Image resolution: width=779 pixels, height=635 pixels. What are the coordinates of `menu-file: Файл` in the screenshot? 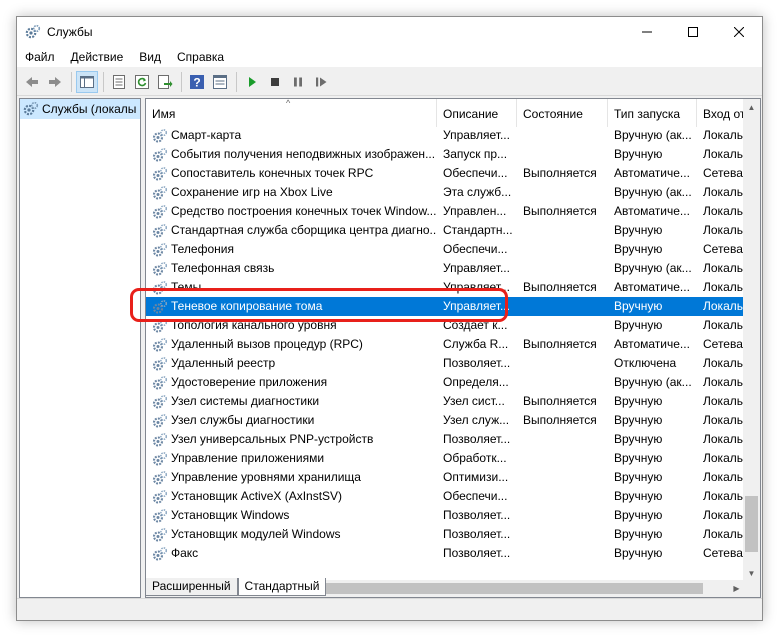 It's located at (40, 57).